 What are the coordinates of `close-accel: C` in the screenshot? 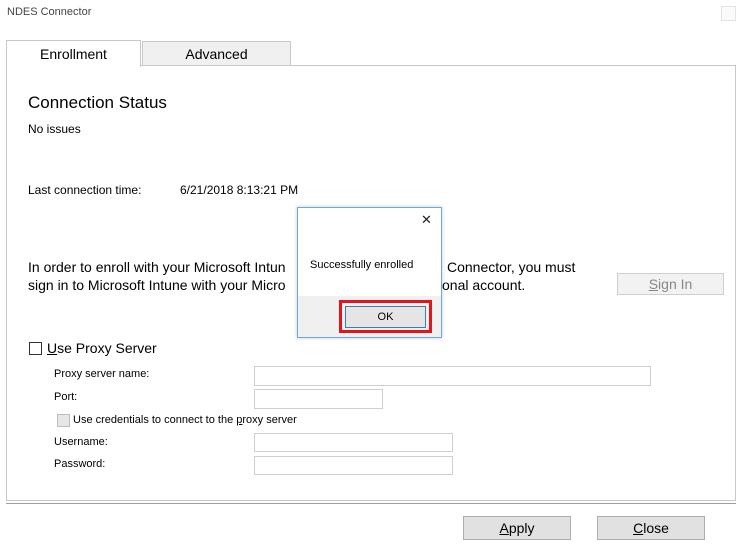 It's located at (638, 528).